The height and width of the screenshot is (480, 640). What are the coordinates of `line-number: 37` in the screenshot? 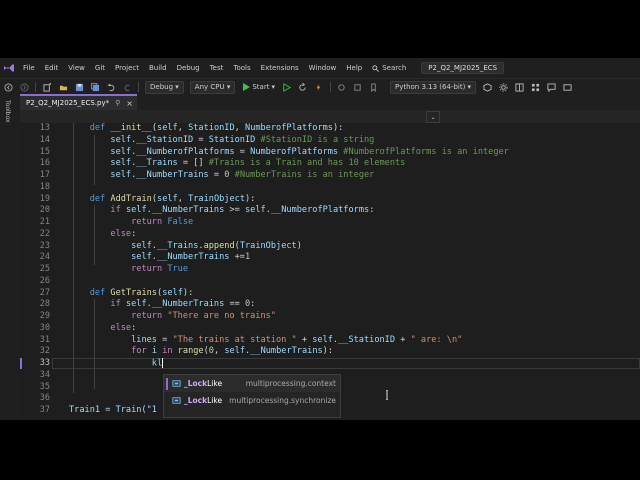 It's located at (44, 410).